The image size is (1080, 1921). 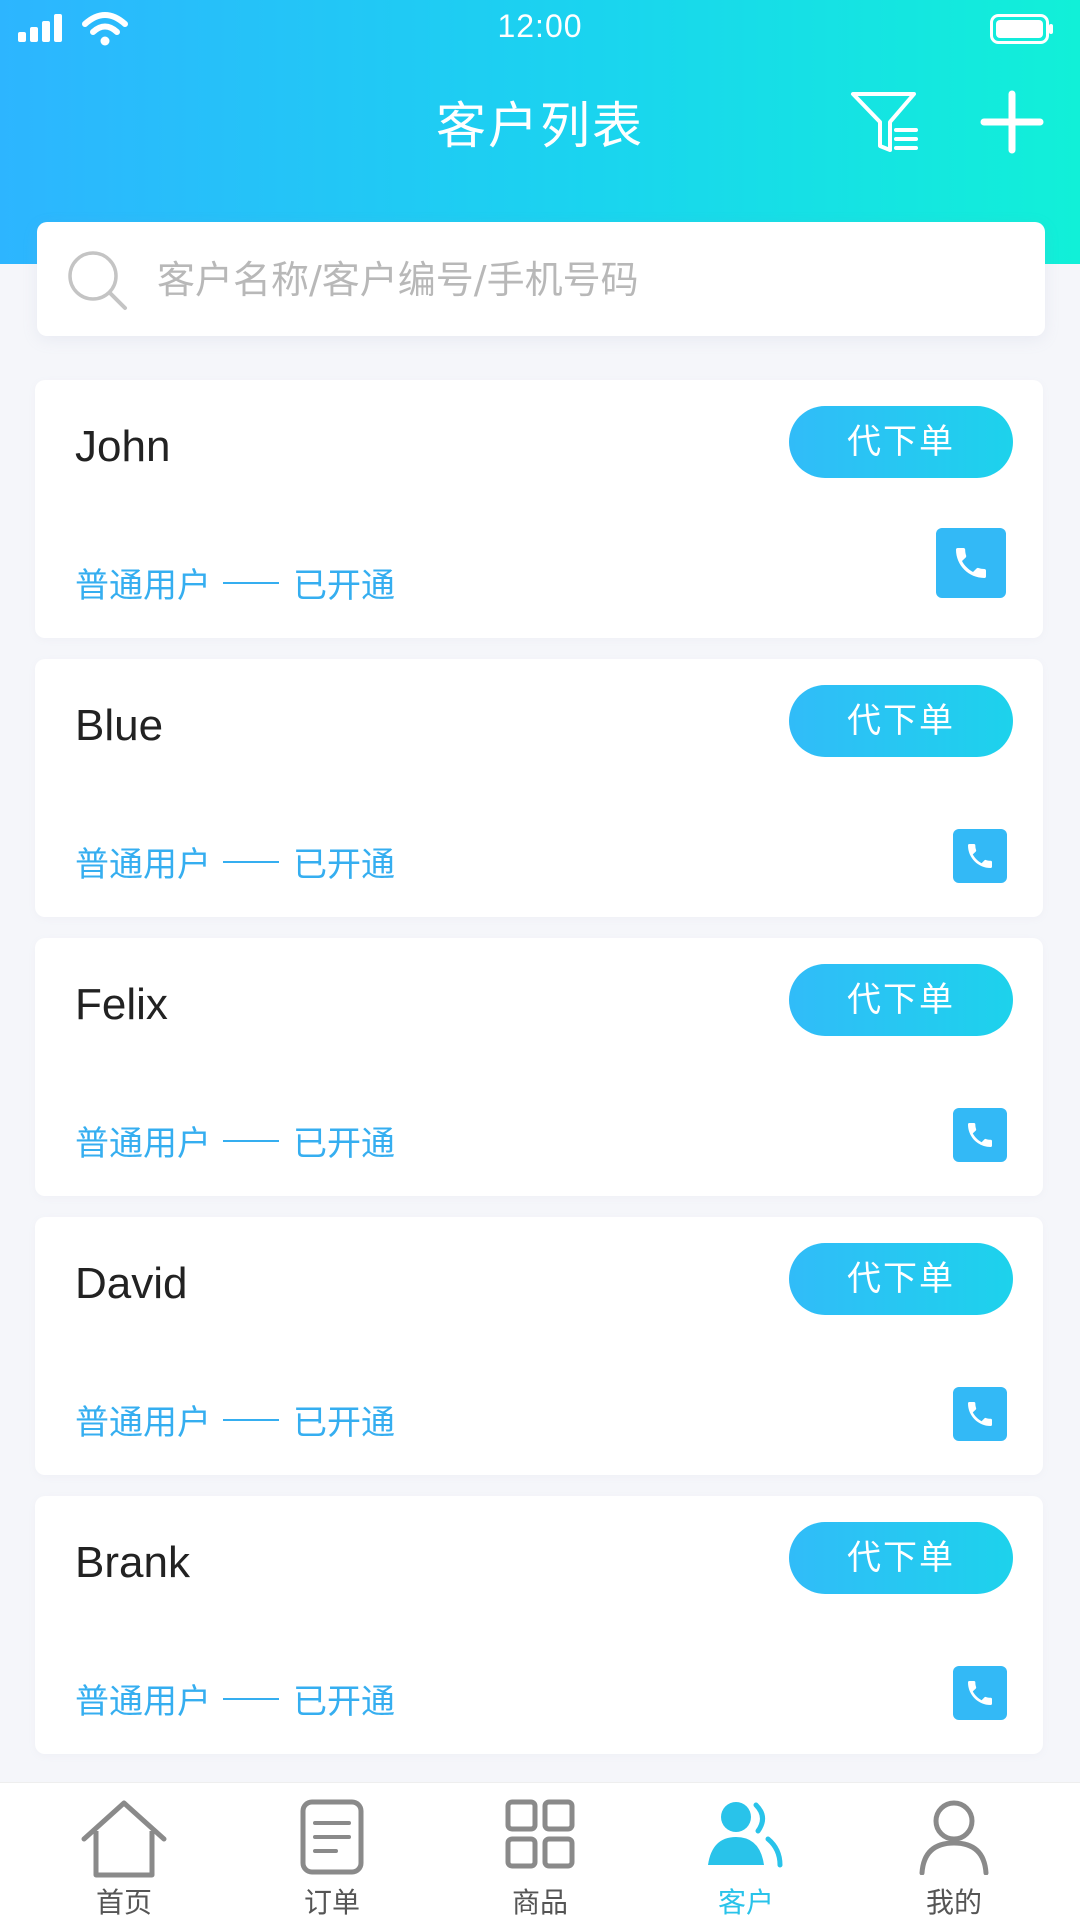 I want to click on search-icon, so click(x=97, y=280).